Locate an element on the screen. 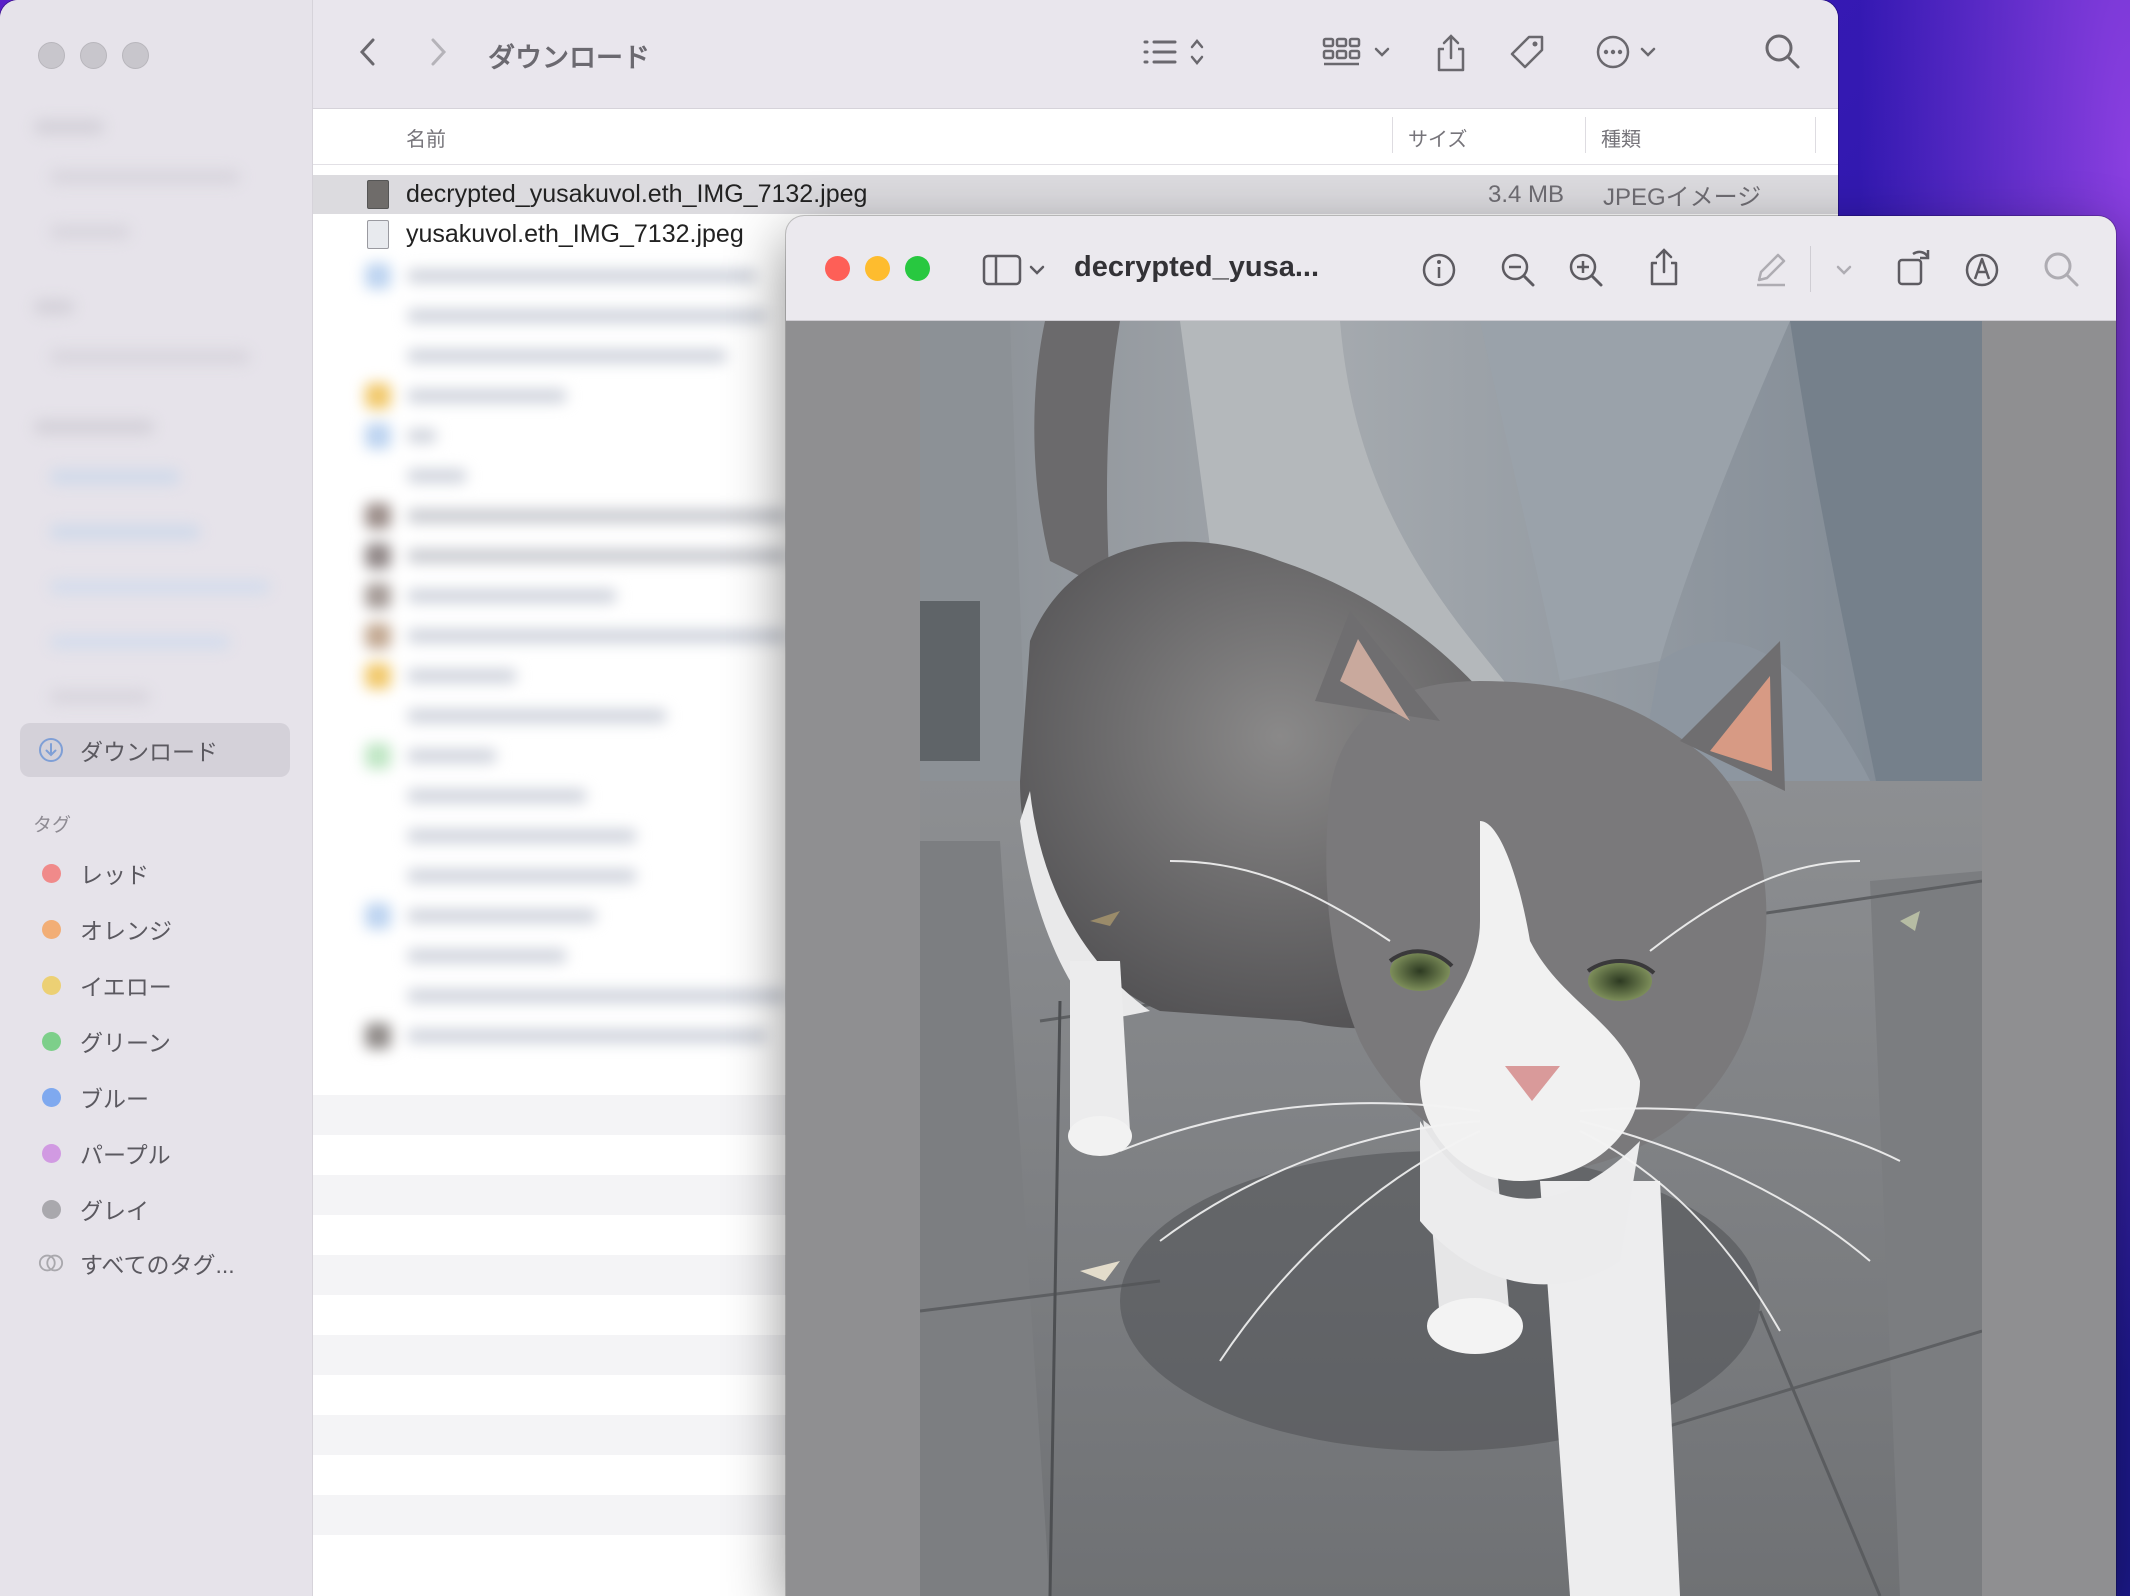  sidebar-tag-item: グレイ is located at coordinates (155, 1209).